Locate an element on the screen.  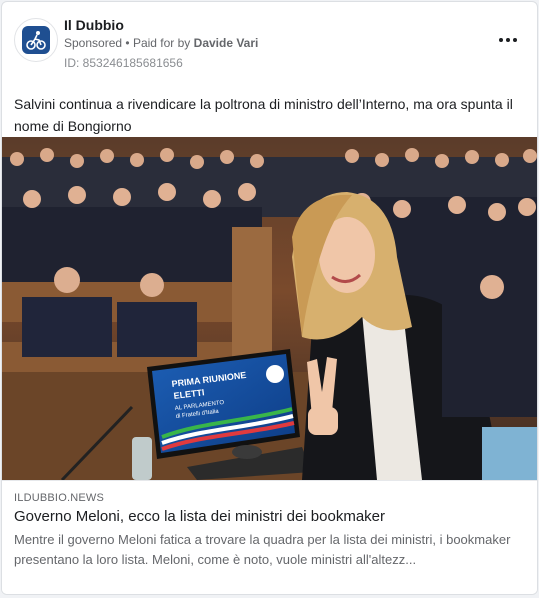
cyclist-logo-icon is located at coordinates (36, 40).